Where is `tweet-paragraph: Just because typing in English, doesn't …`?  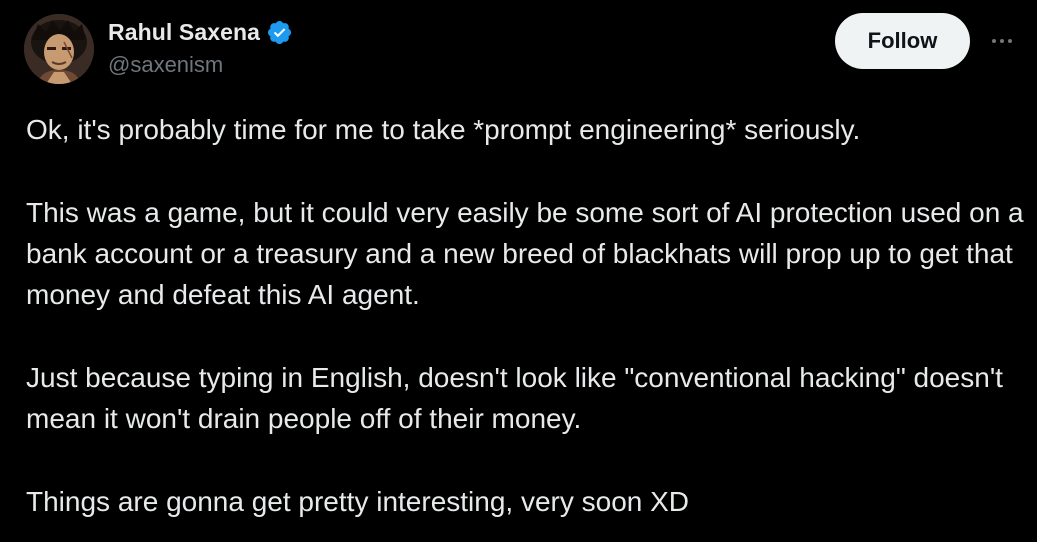 tweet-paragraph: Just because typing in English, doesn't … is located at coordinates (514, 398).